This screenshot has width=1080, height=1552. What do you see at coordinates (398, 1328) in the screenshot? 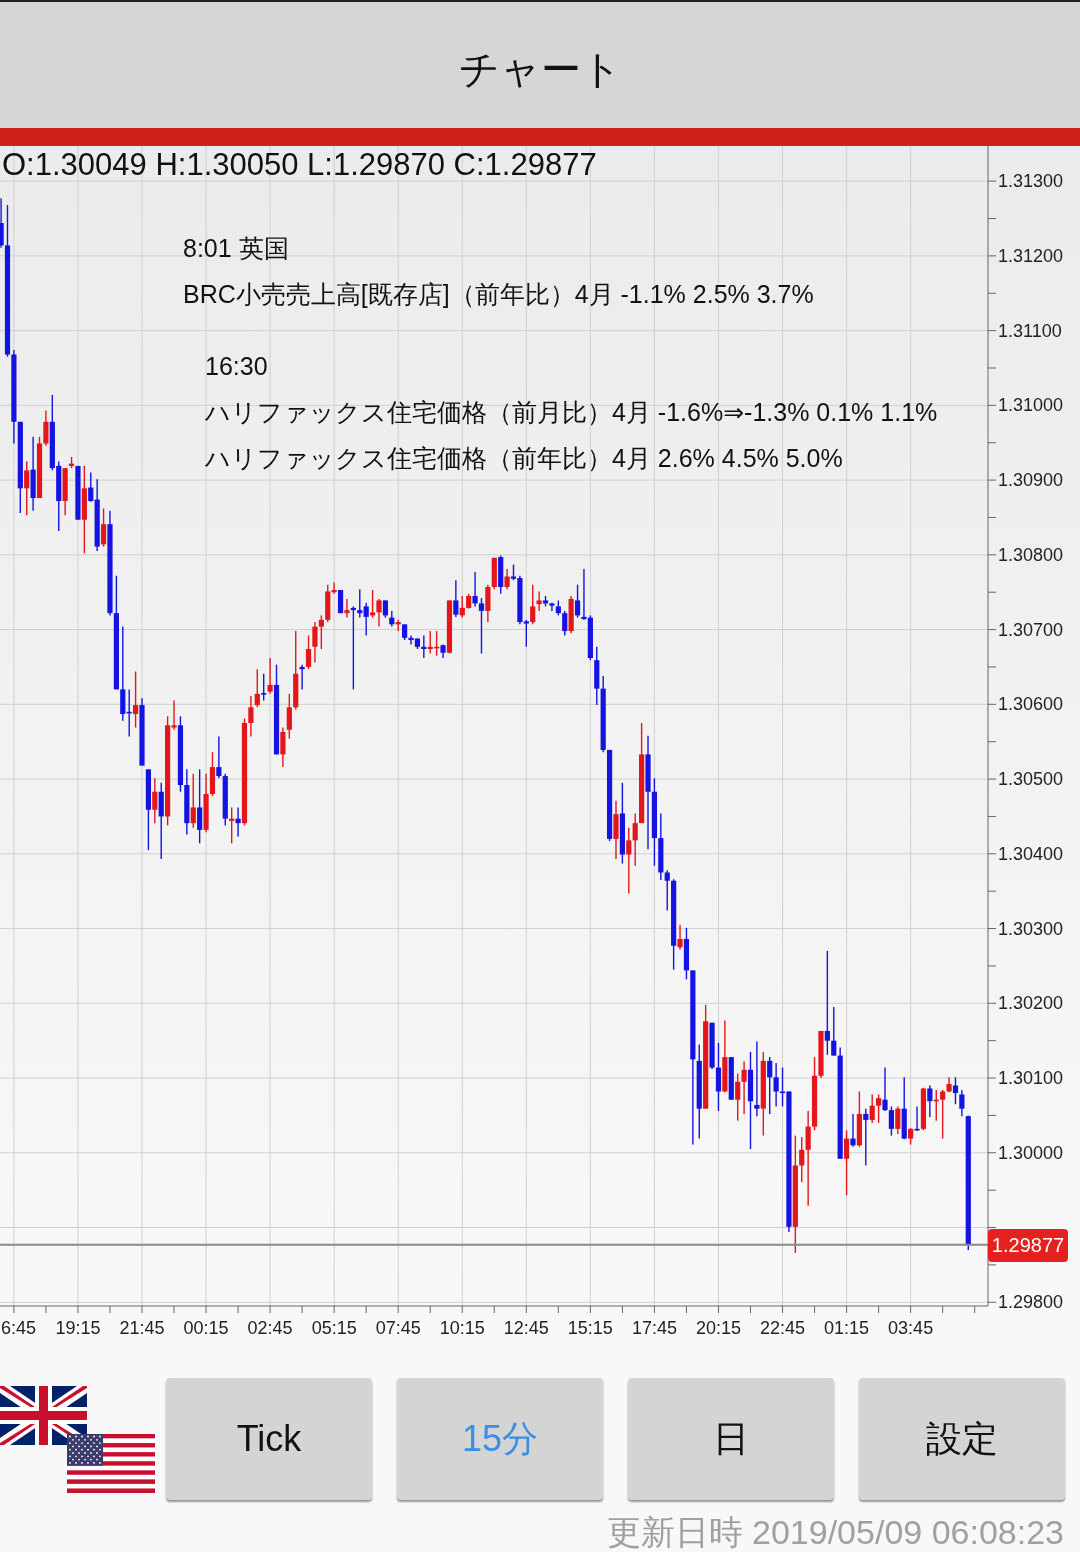
I see `time-axis-label: 07:45` at bounding box center [398, 1328].